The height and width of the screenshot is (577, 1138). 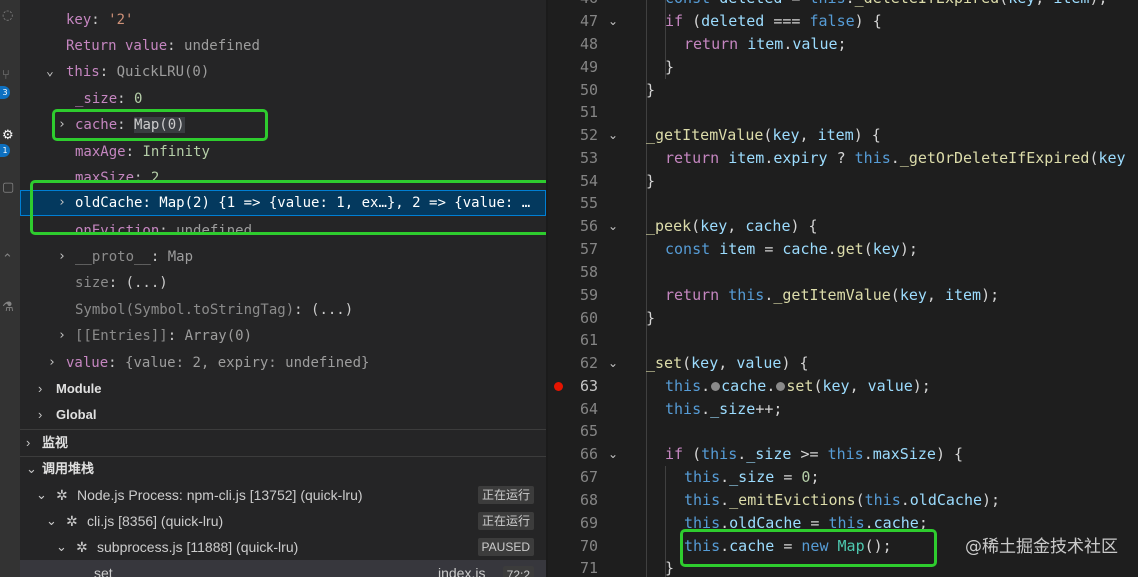 What do you see at coordinates (283, 521) in the screenshot?
I see `callstack-item: ⌄ ✲ cli.js [8356] (quick-lru) 正在运行` at bounding box center [283, 521].